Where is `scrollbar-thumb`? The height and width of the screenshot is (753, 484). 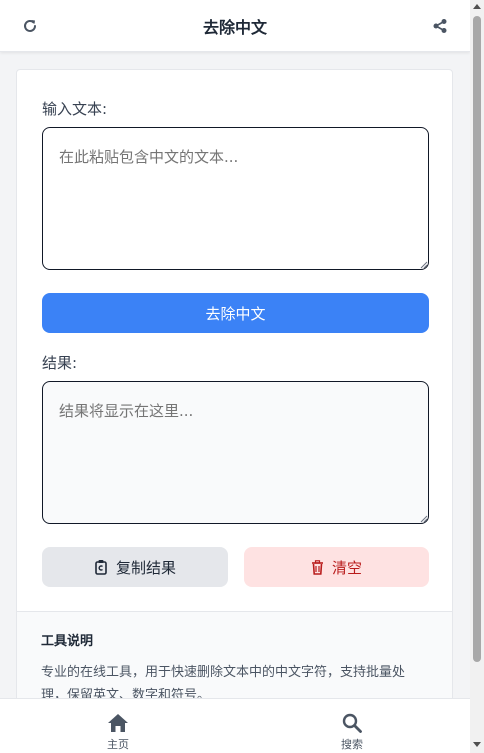
scrollbar-thumb is located at coordinates (477, 339).